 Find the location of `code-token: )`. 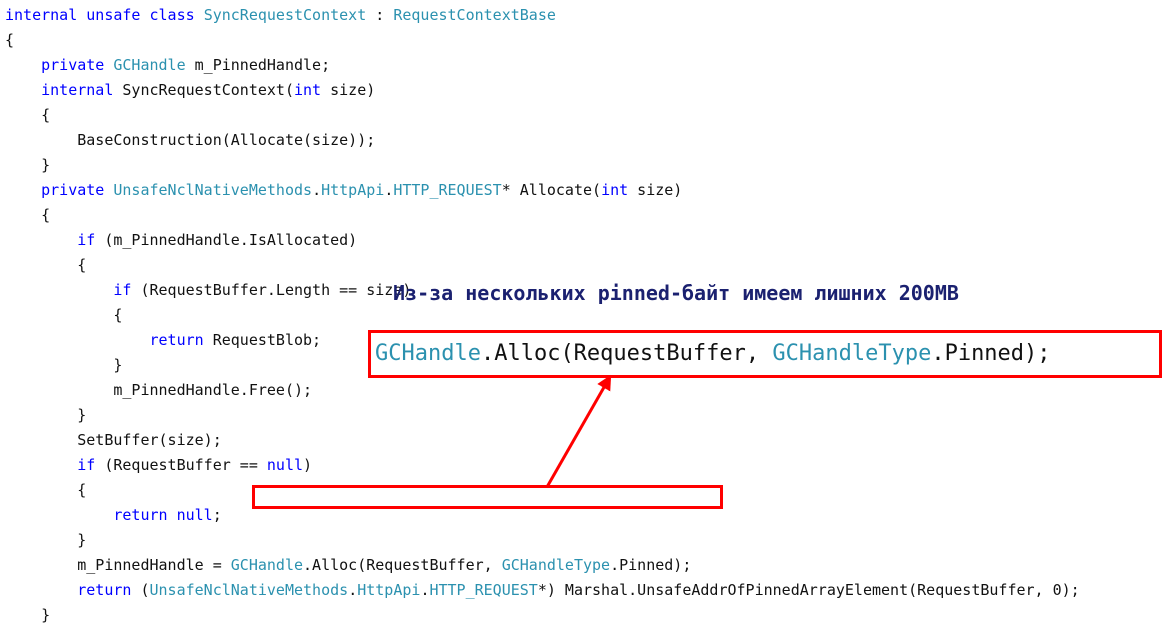

code-token: ) is located at coordinates (308, 465).